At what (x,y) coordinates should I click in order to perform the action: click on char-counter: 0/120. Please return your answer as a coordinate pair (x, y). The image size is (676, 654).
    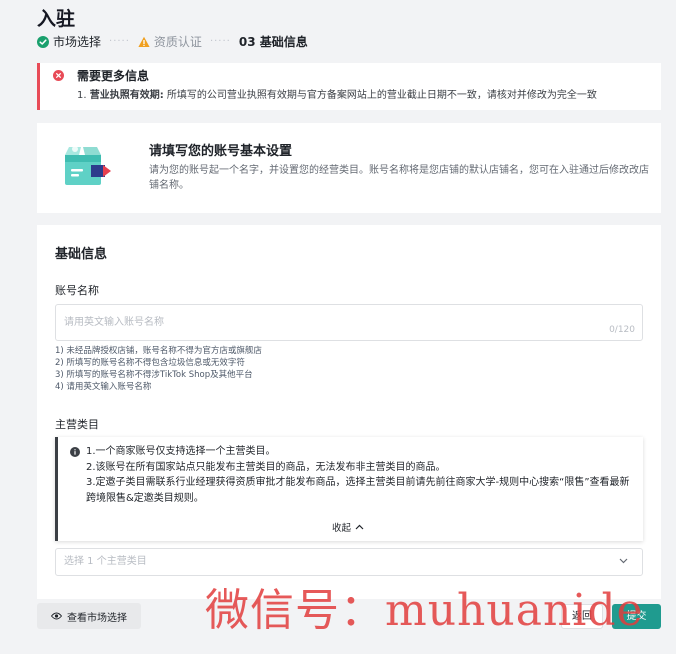
    Looking at the image, I should click on (622, 330).